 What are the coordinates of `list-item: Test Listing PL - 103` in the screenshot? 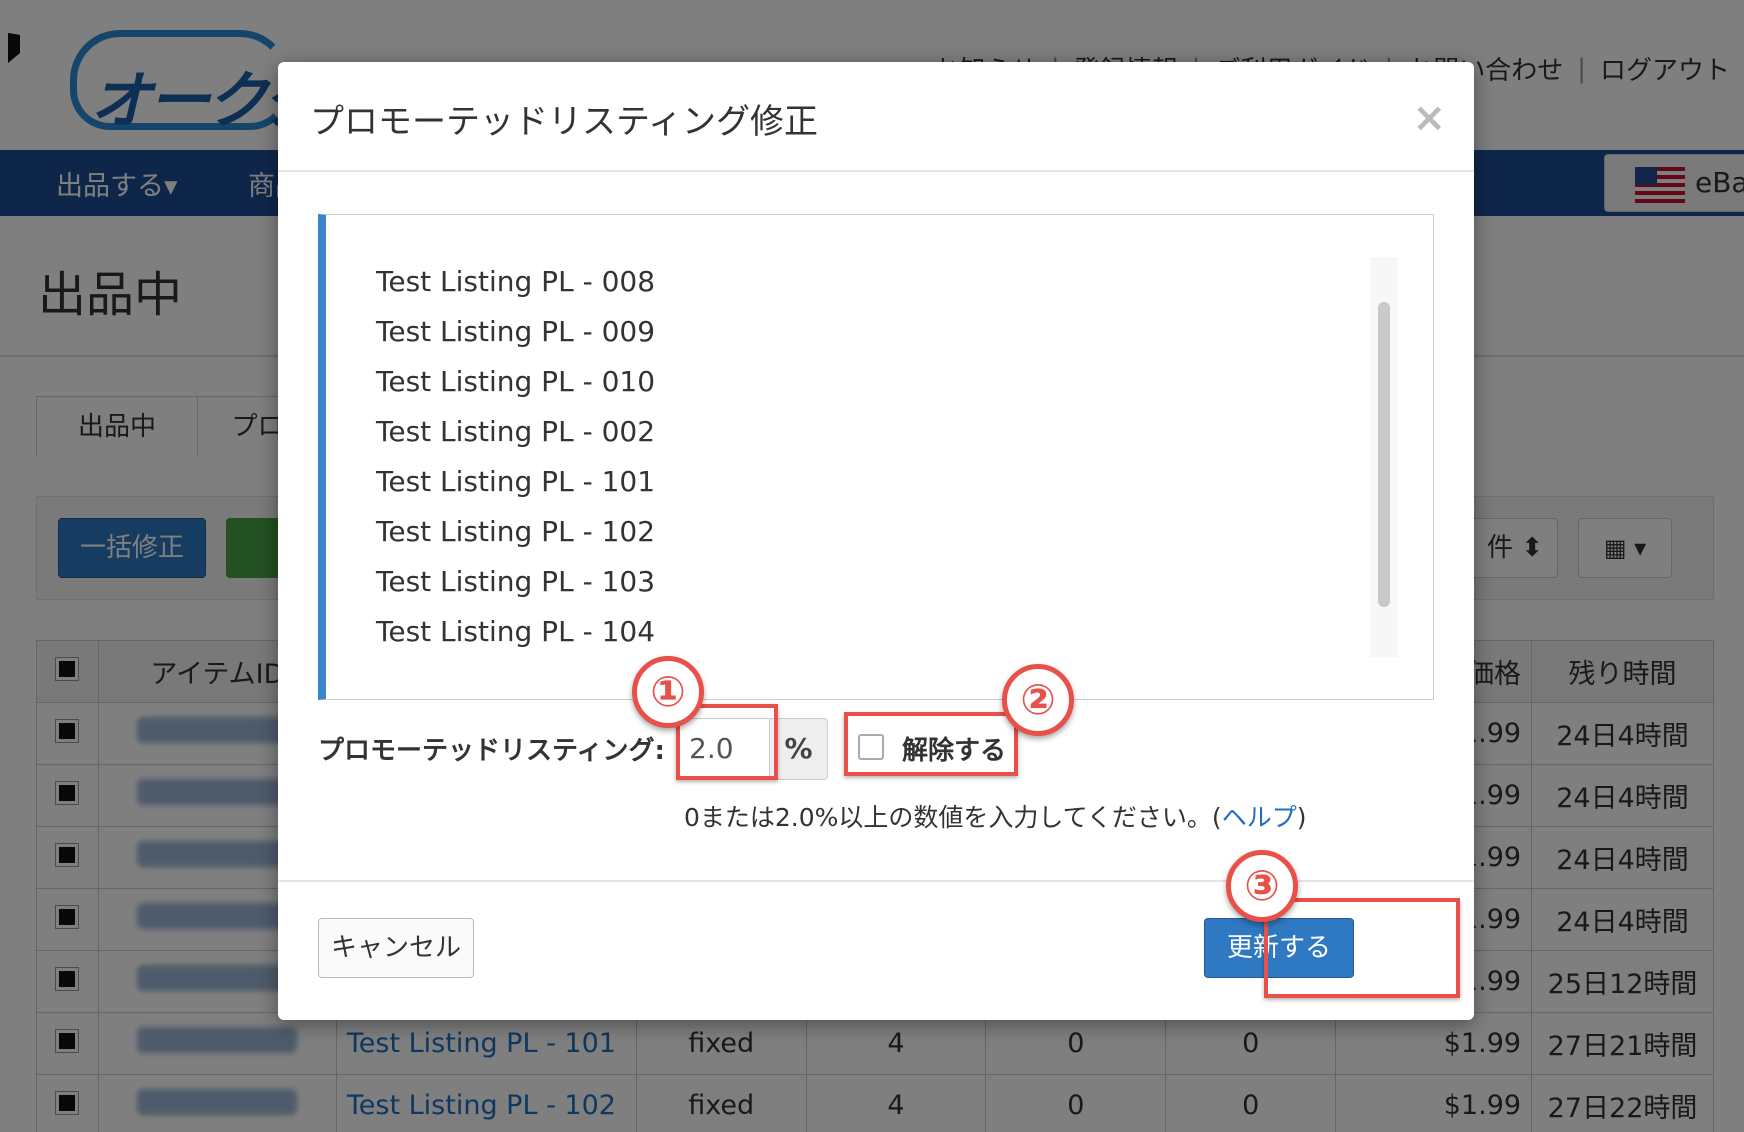 It's located at (516, 581).